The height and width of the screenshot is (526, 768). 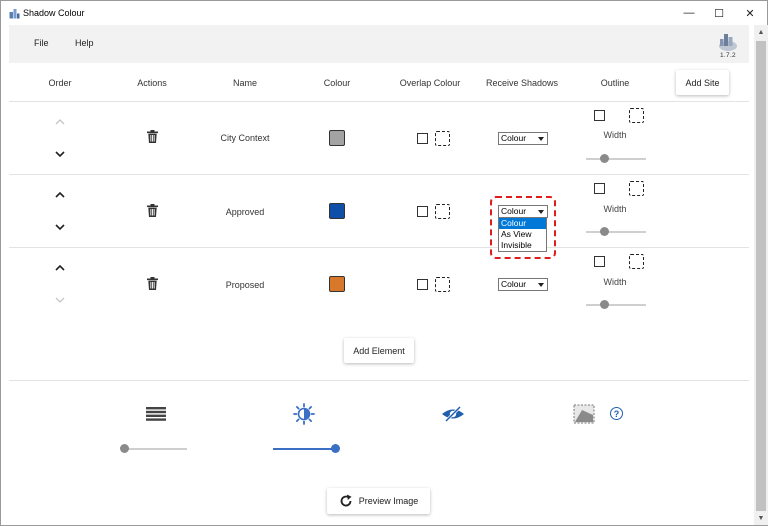 I want to click on brightness-slider-thumb, so click(x=335, y=448).